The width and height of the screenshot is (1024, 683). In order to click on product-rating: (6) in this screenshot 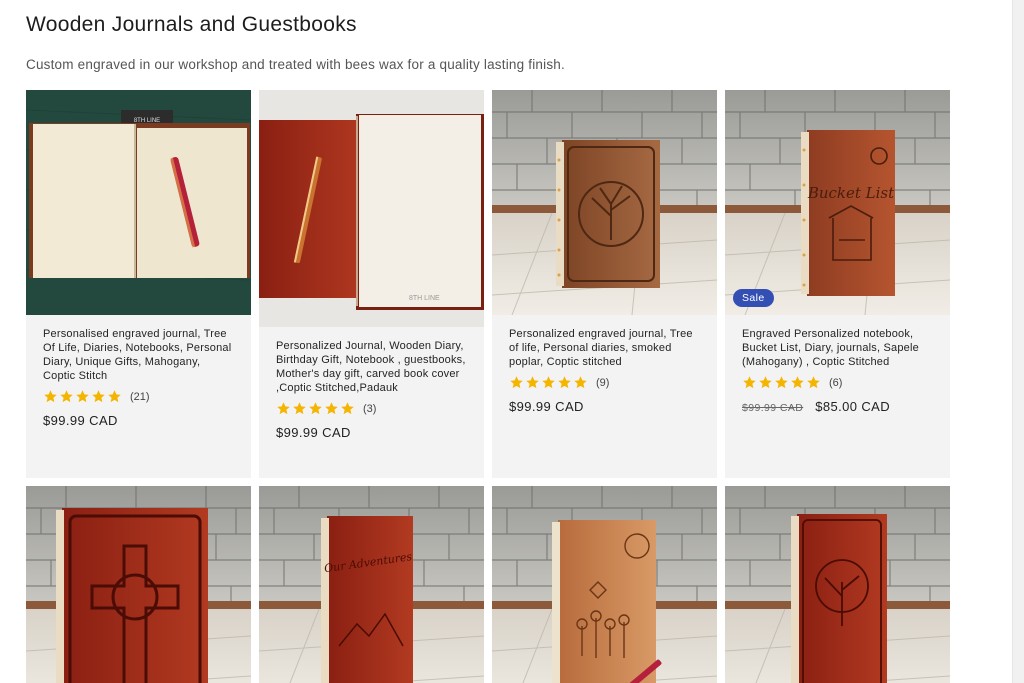, I will do `click(837, 382)`.